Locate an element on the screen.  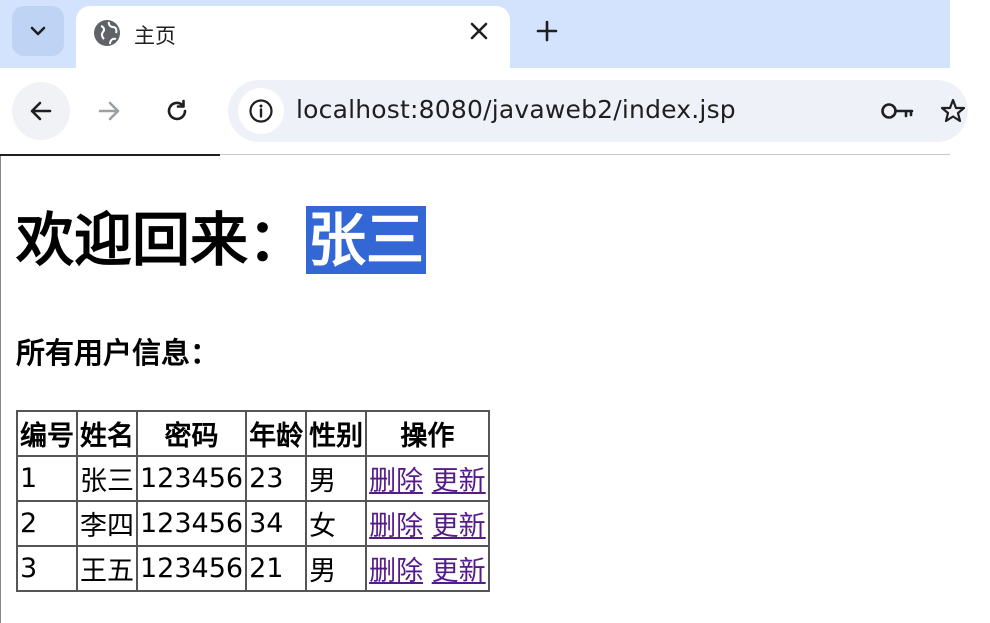
cell-name: 王五 is located at coordinates (107, 568).